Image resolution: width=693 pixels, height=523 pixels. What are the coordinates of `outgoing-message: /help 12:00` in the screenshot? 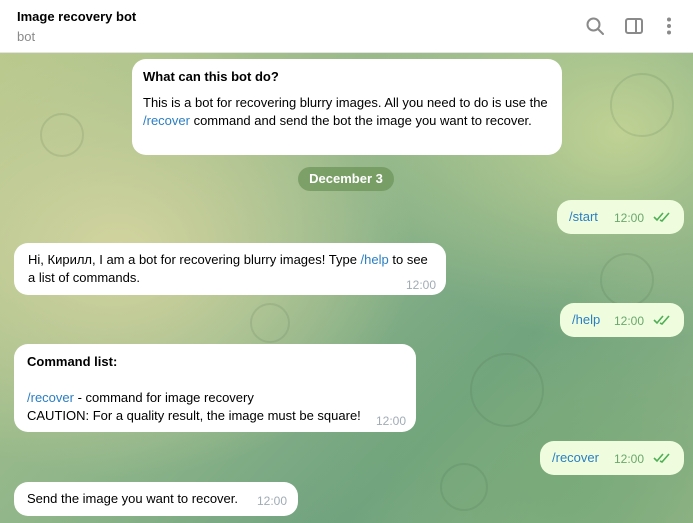 It's located at (622, 320).